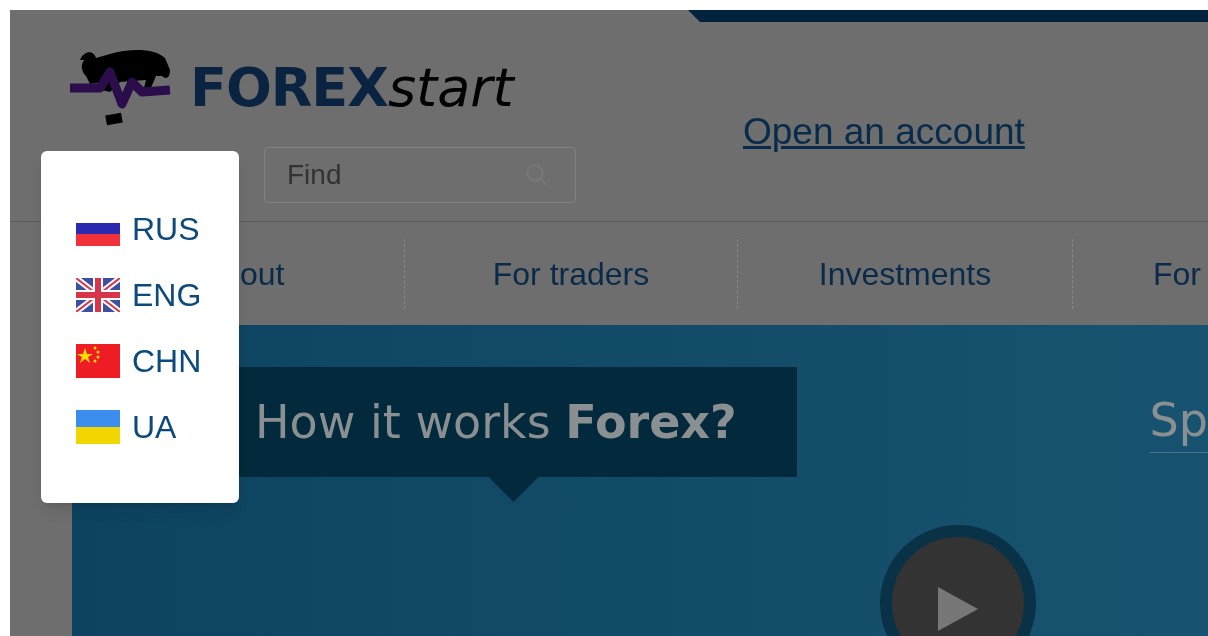  I want to click on language-option: ENG, so click(157, 295).